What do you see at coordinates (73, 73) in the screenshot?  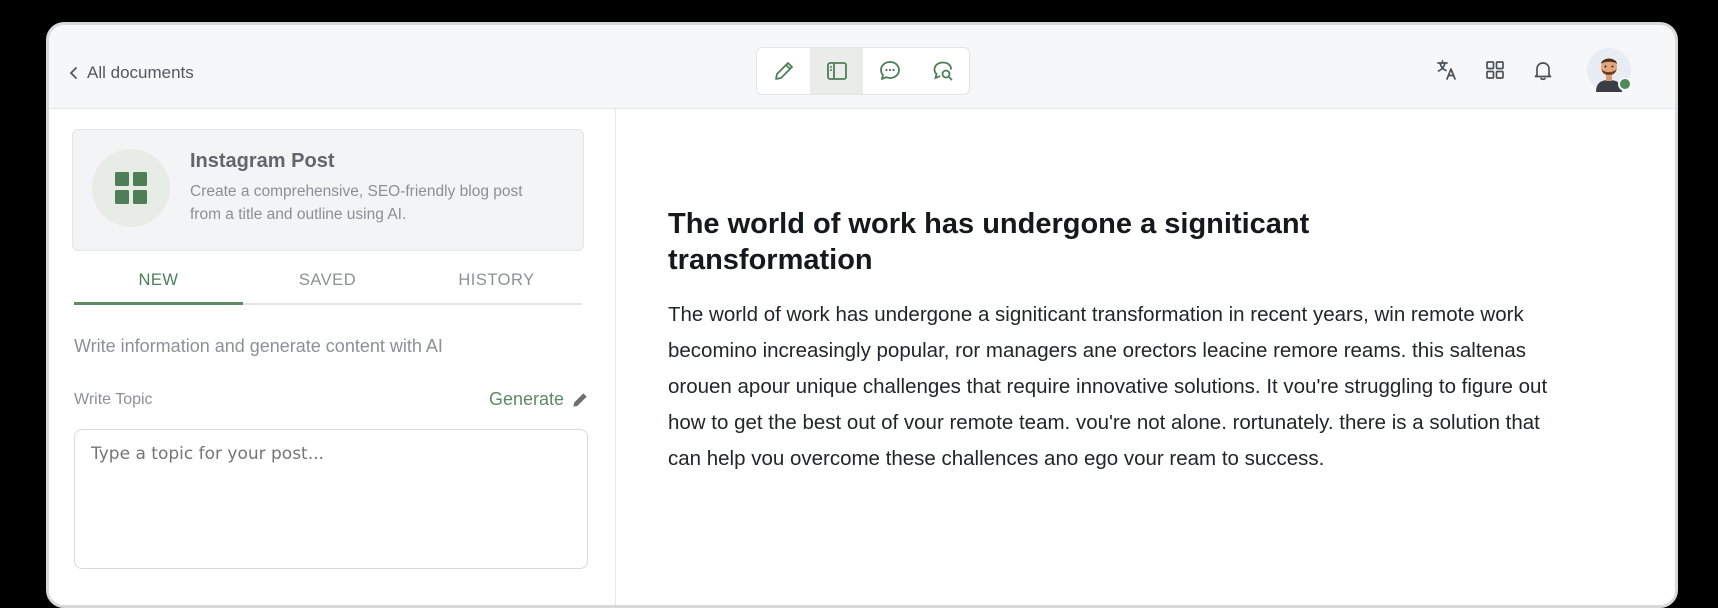 I see `chevron-left-icon` at bounding box center [73, 73].